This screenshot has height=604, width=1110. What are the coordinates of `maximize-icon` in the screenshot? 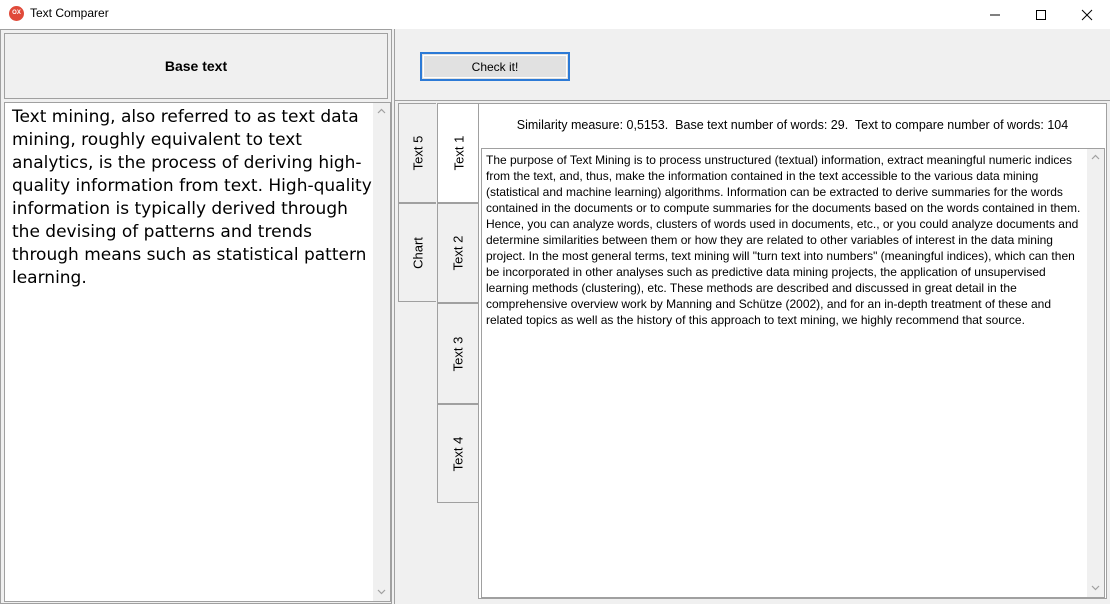 It's located at (1041, 15).